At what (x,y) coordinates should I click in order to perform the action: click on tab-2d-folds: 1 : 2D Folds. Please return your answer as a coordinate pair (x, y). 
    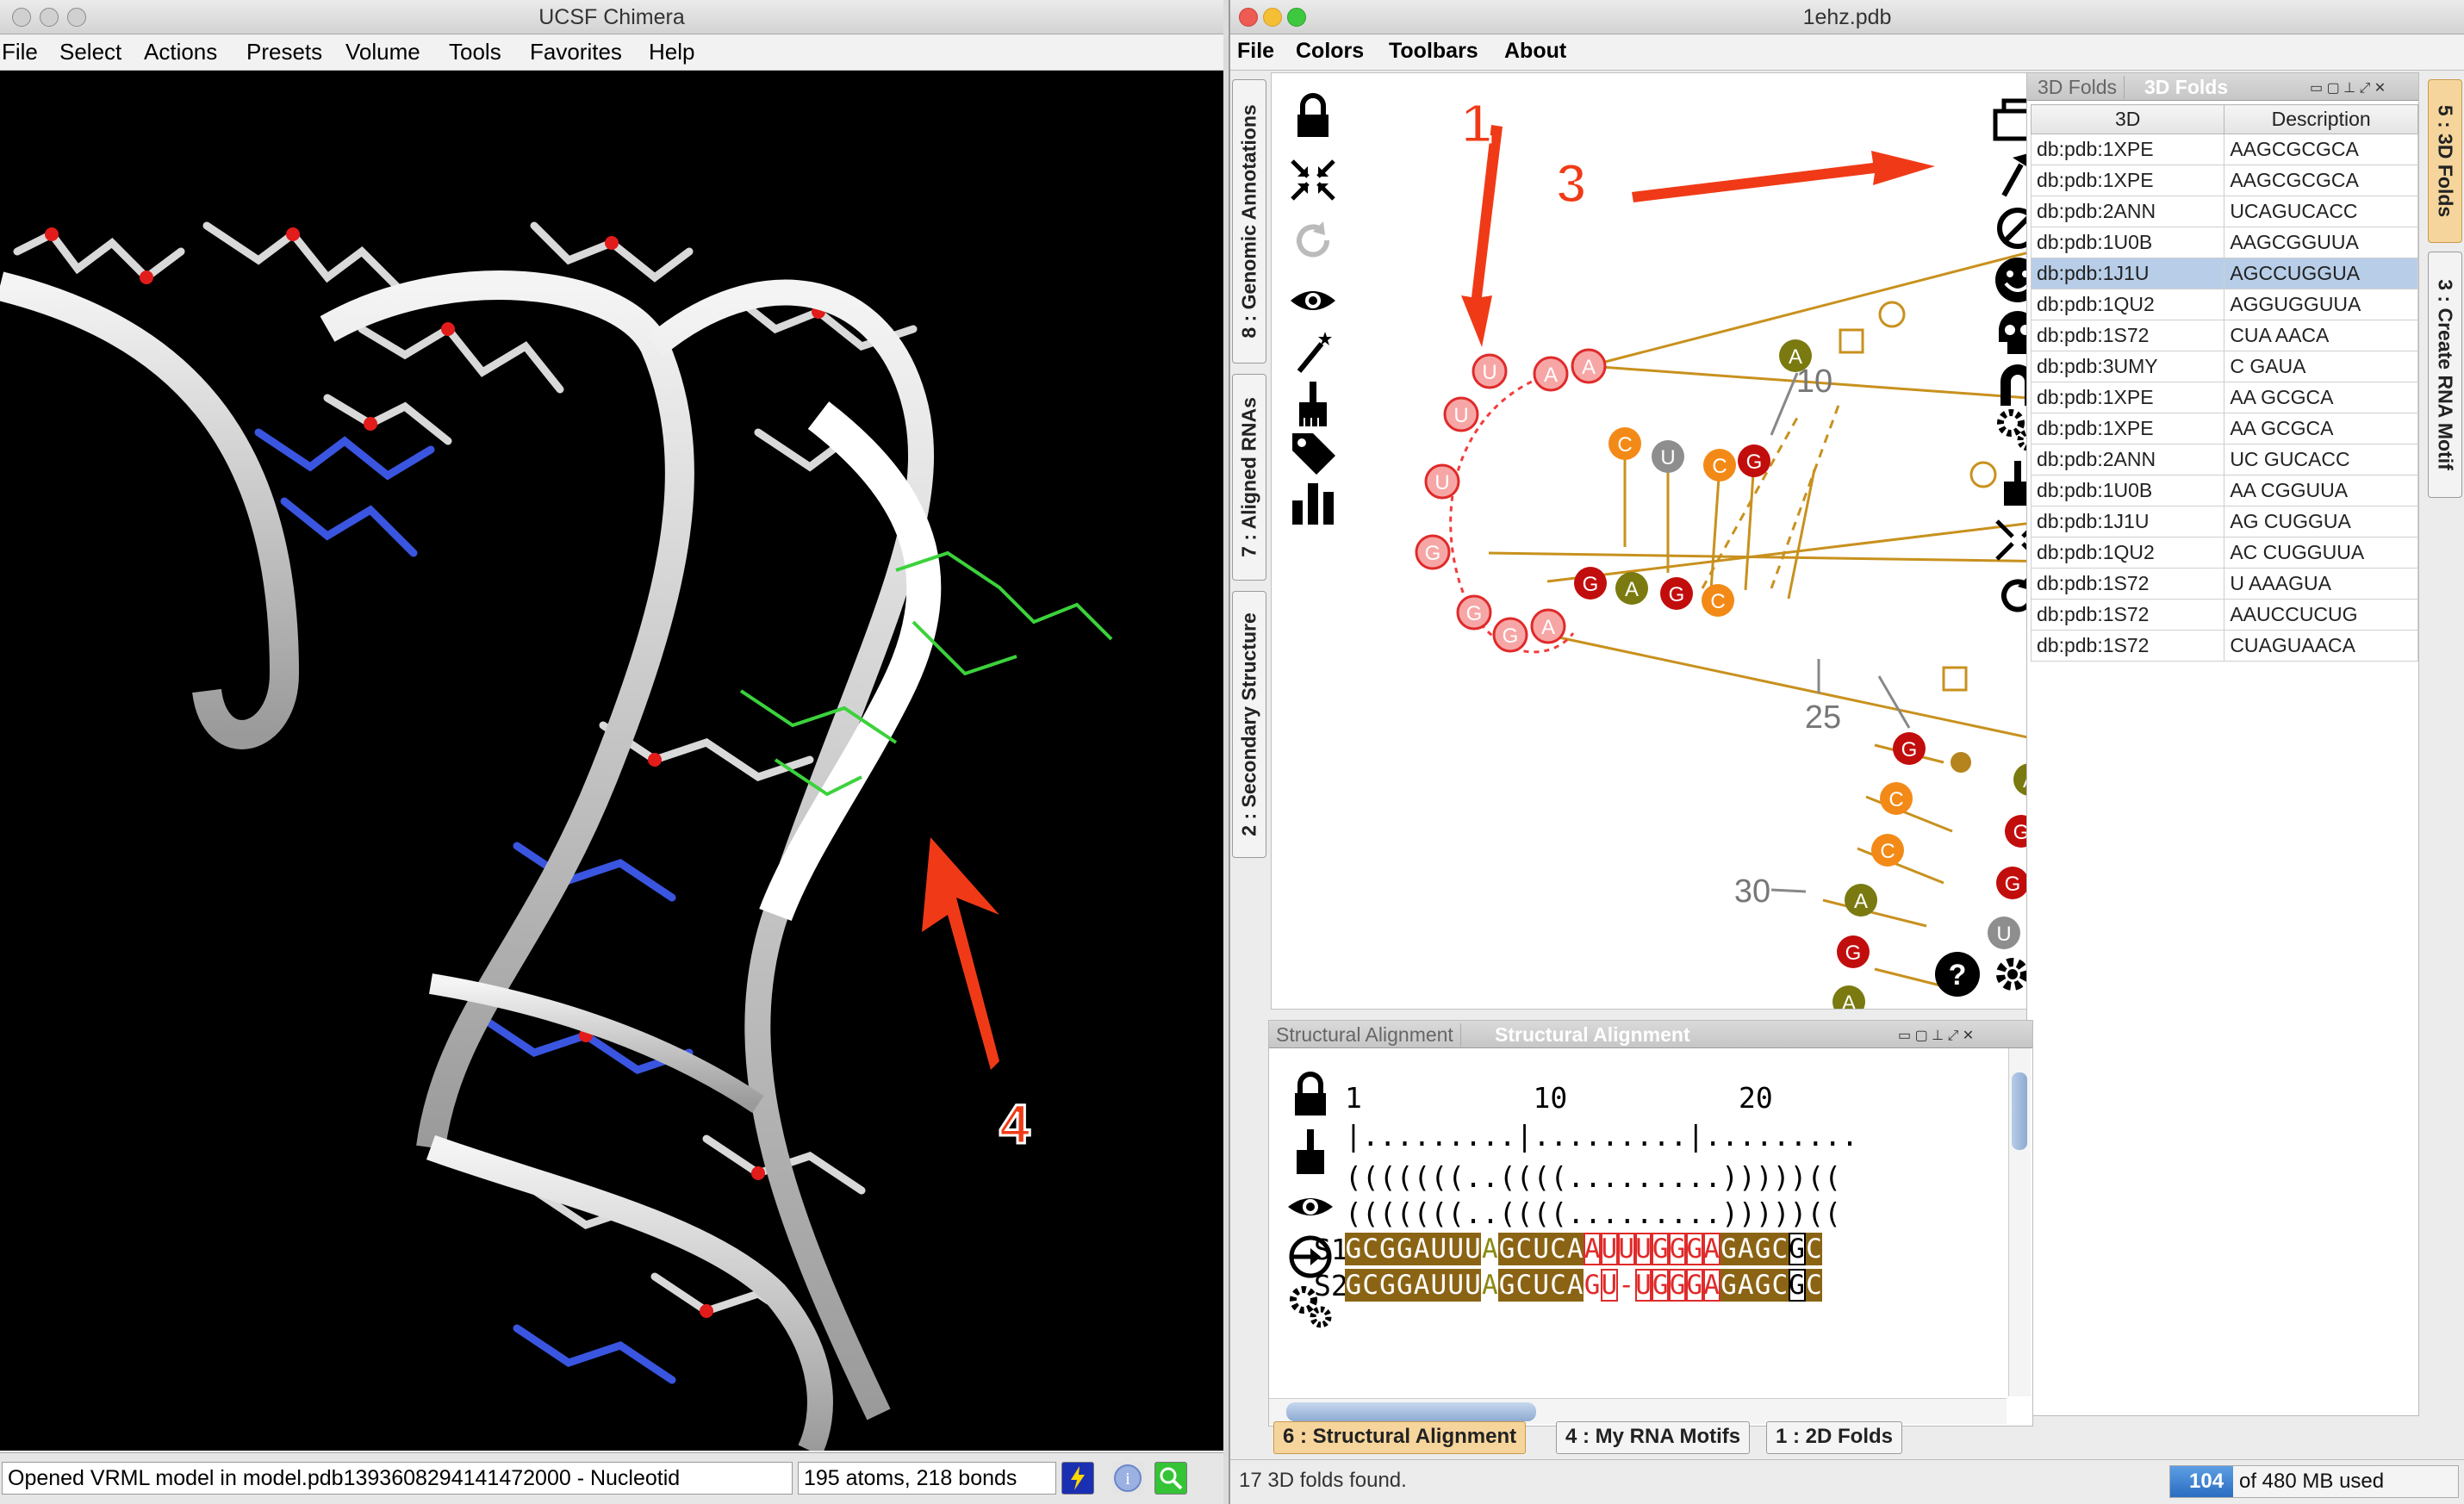
    Looking at the image, I should click on (1835, 1437).